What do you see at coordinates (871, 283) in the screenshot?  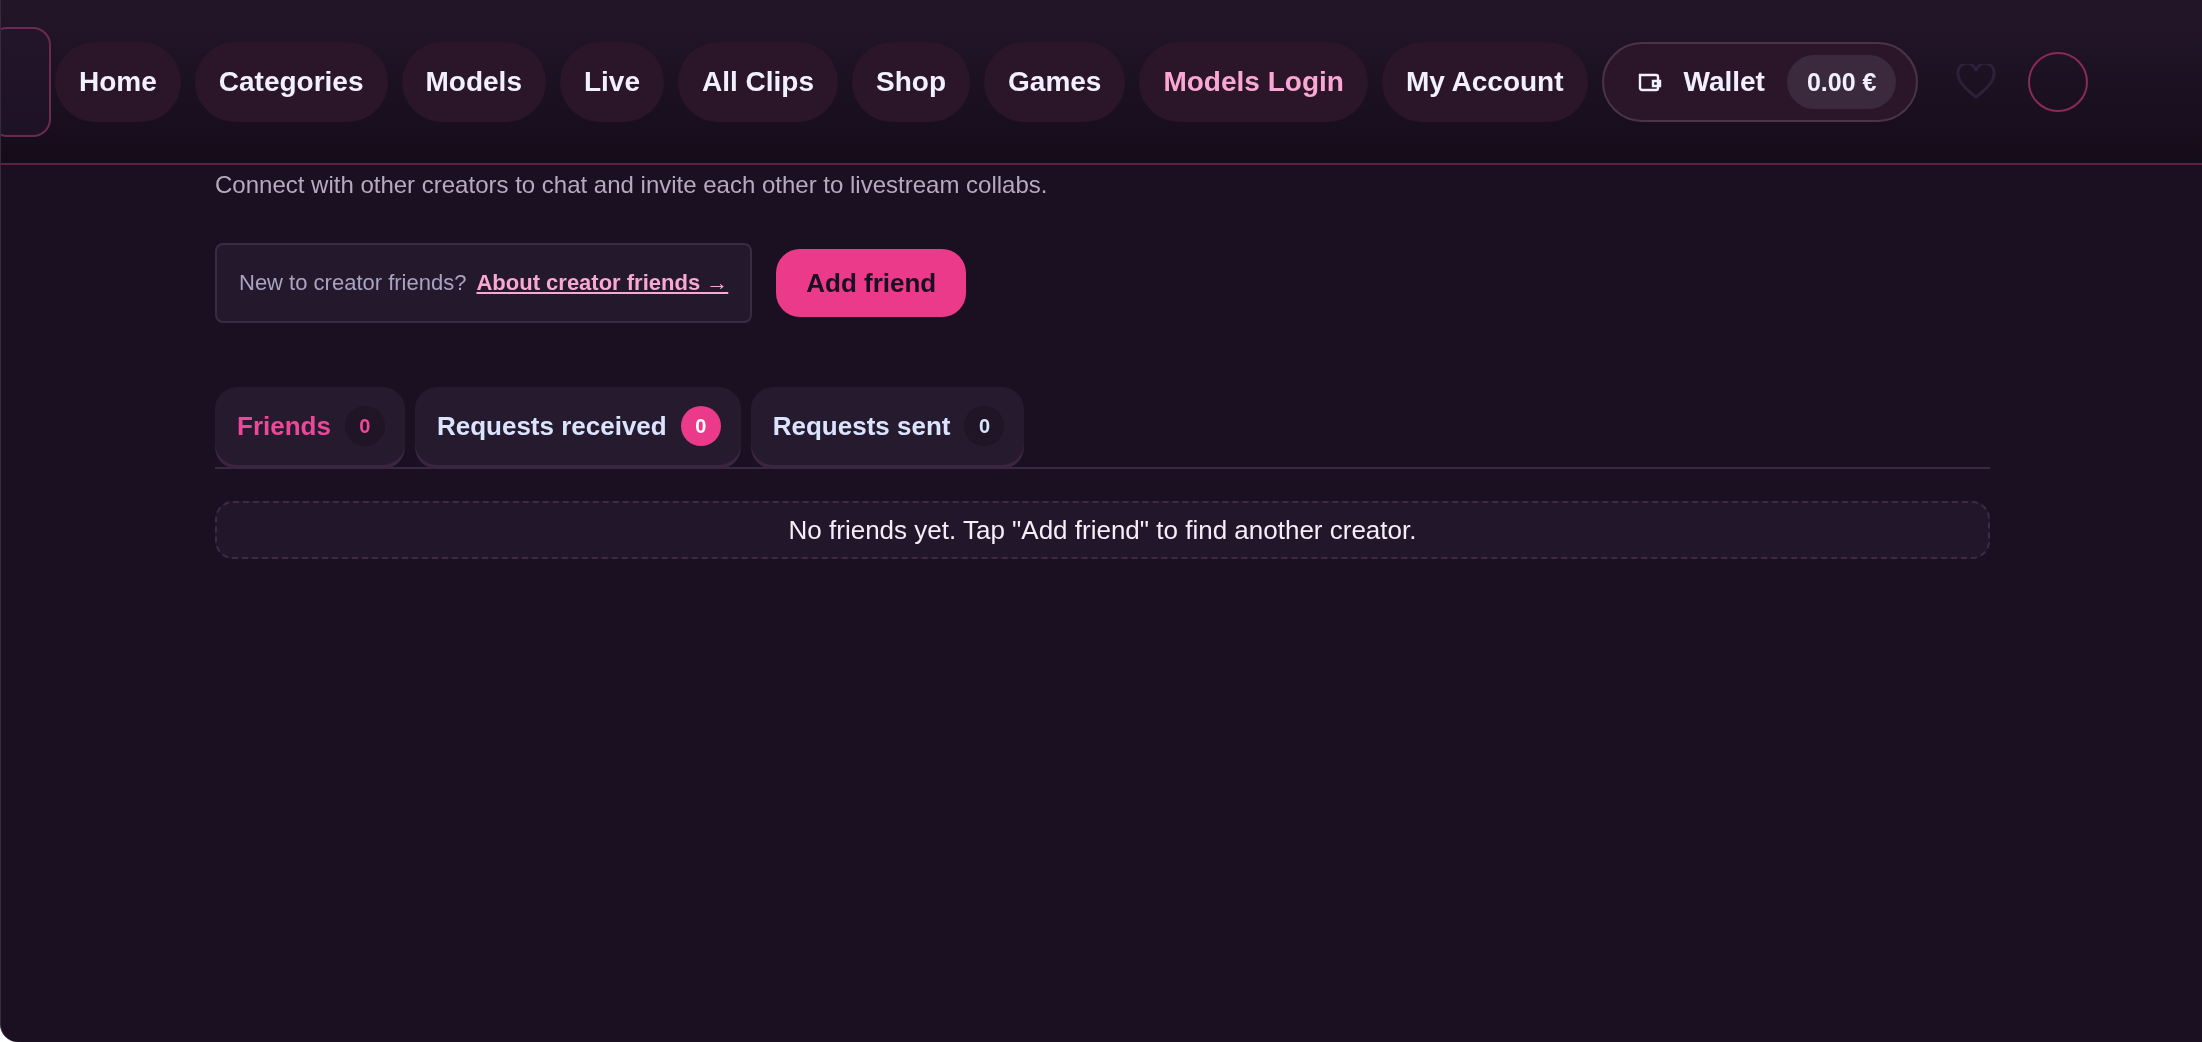 I see `add-friend-button: Add friend` at bounding box center [871, 283].